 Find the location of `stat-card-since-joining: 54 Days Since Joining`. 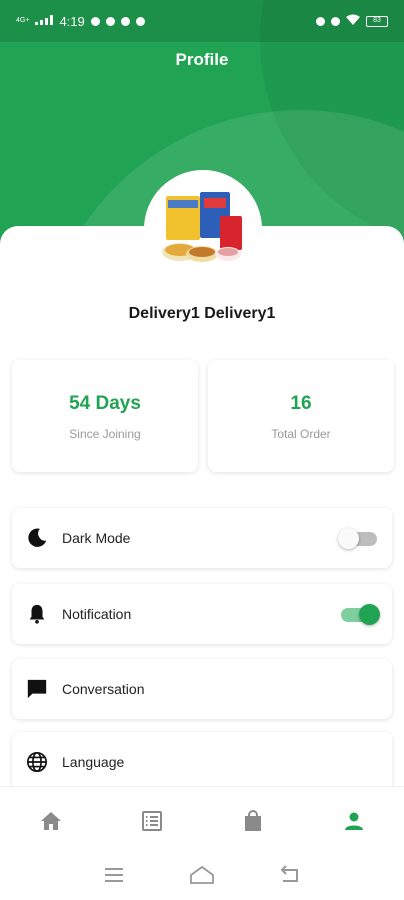

stat-card-since-joining: 54 Days Since Joining is located at coordinates (105, 416).